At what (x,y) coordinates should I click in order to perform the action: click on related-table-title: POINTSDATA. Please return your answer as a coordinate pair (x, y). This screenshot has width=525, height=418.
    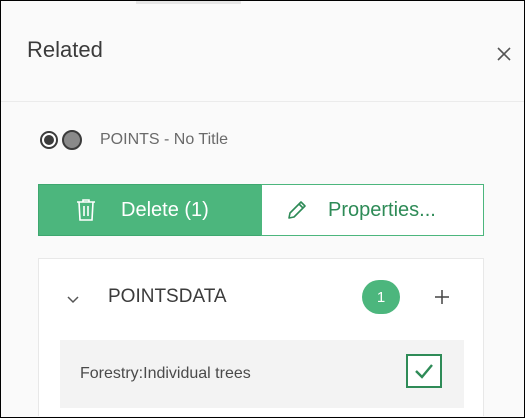
    Looking at the image, I should click on (167, 296).